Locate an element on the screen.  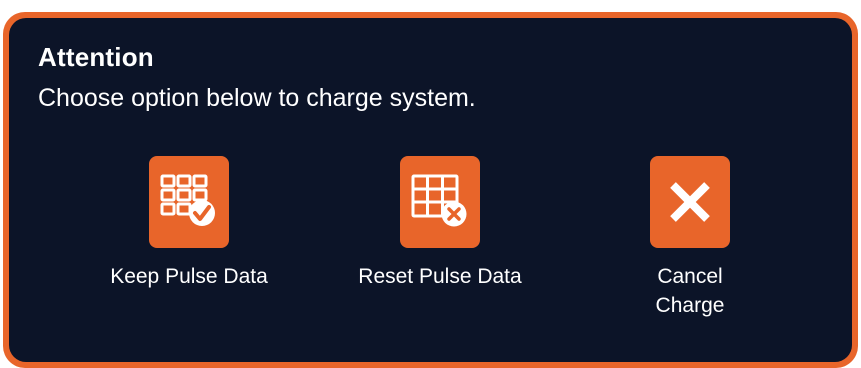
cancel-charge-label: Cancel Charge is located at coordinates (690, 291).